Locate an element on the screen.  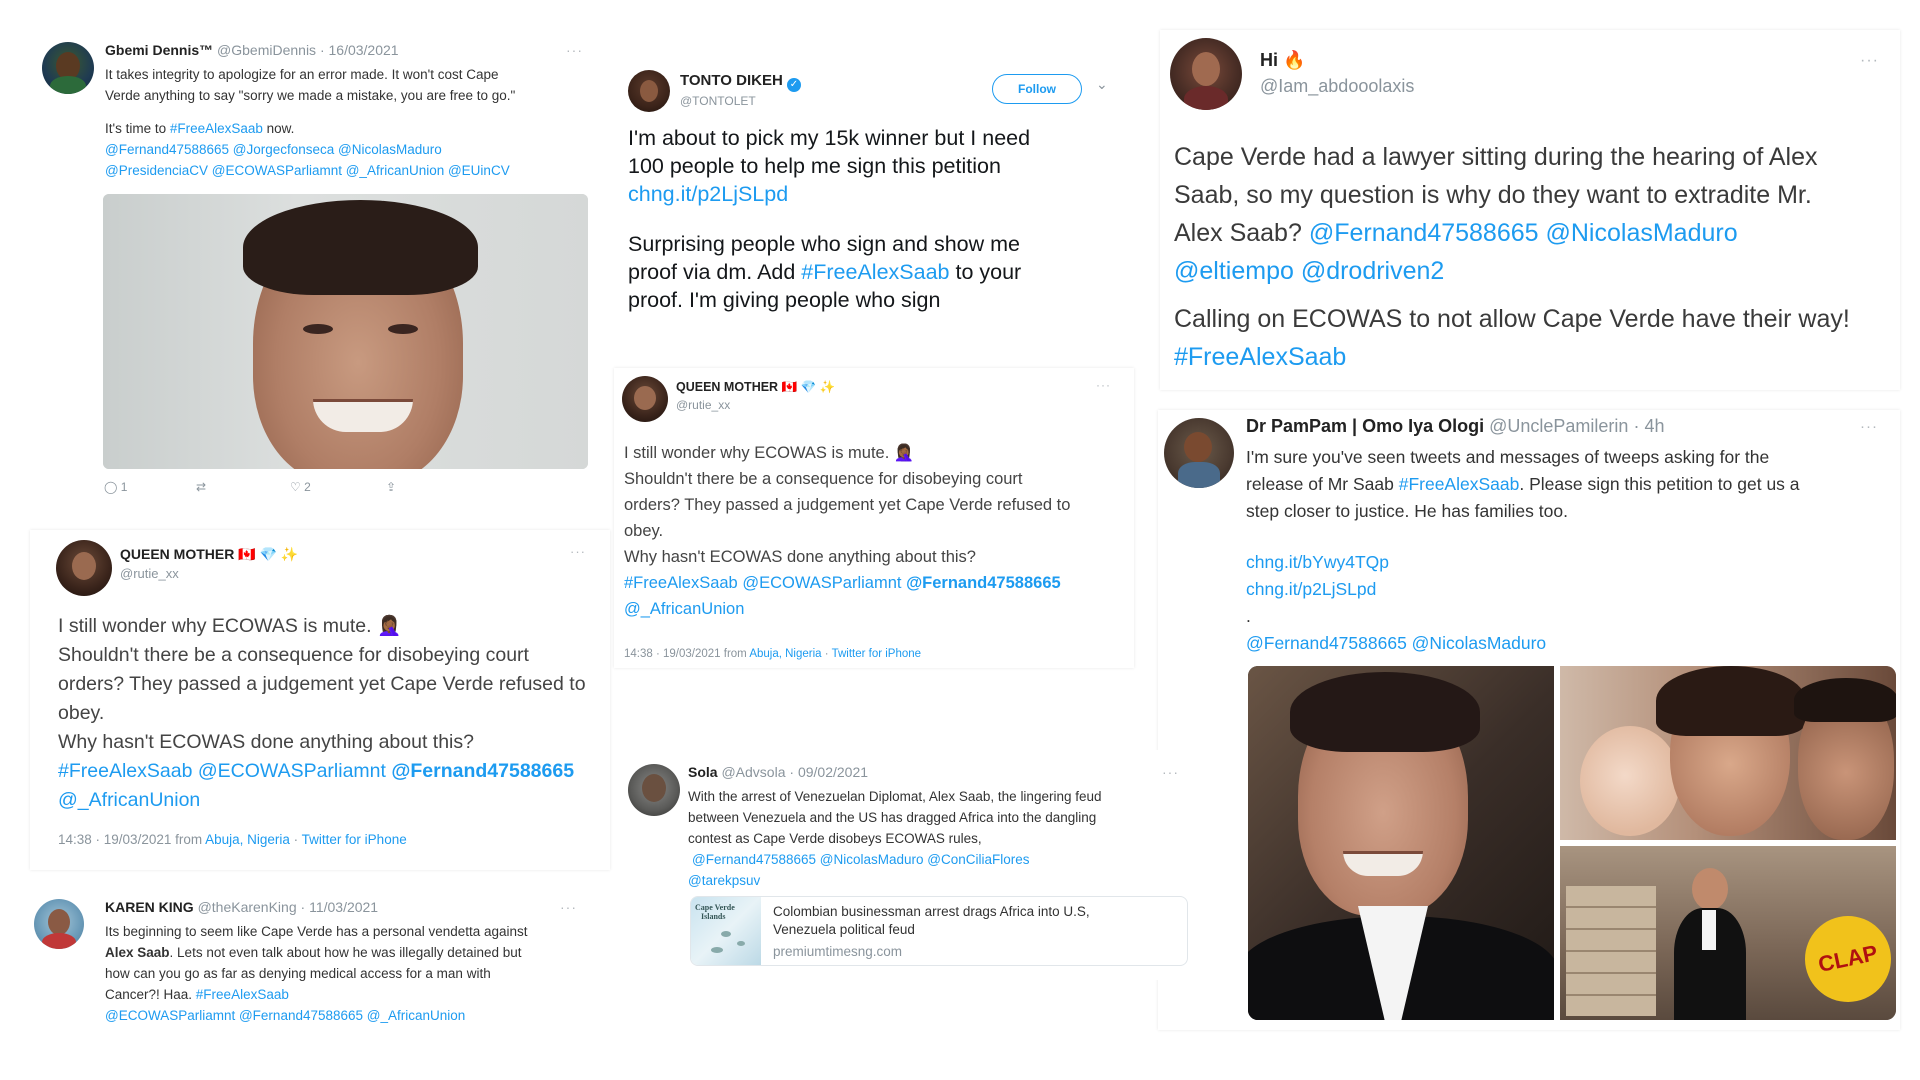
chevron-down-icon: ⌄ is located at coordinates (1102, 84).